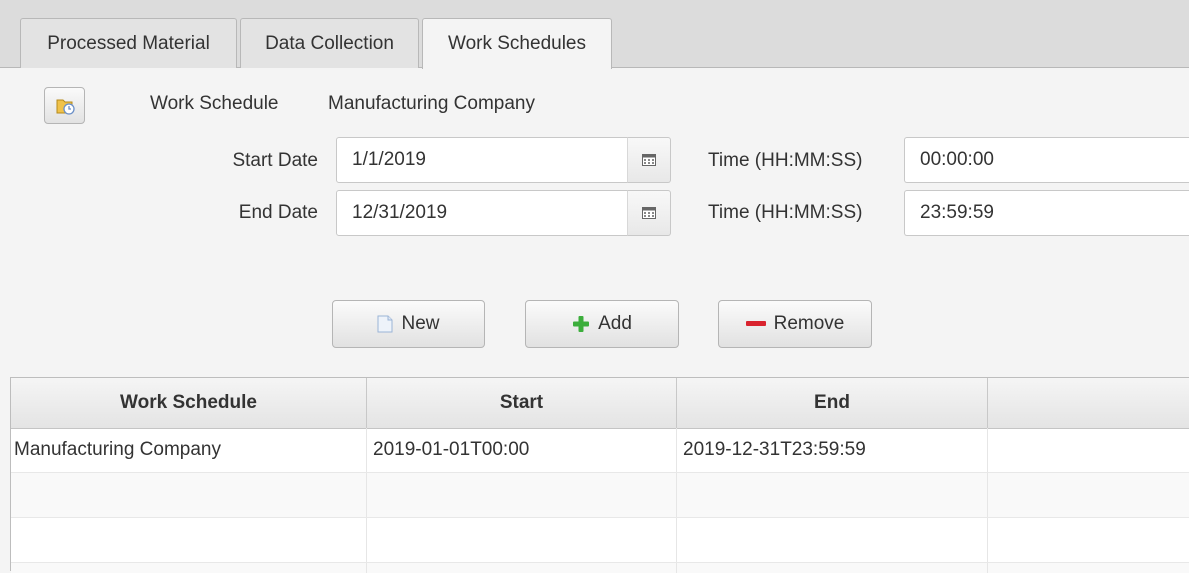 This screenshot has height=573, width=1189. I want to click on start-time-value: 00:00:00, so click(957, 159).